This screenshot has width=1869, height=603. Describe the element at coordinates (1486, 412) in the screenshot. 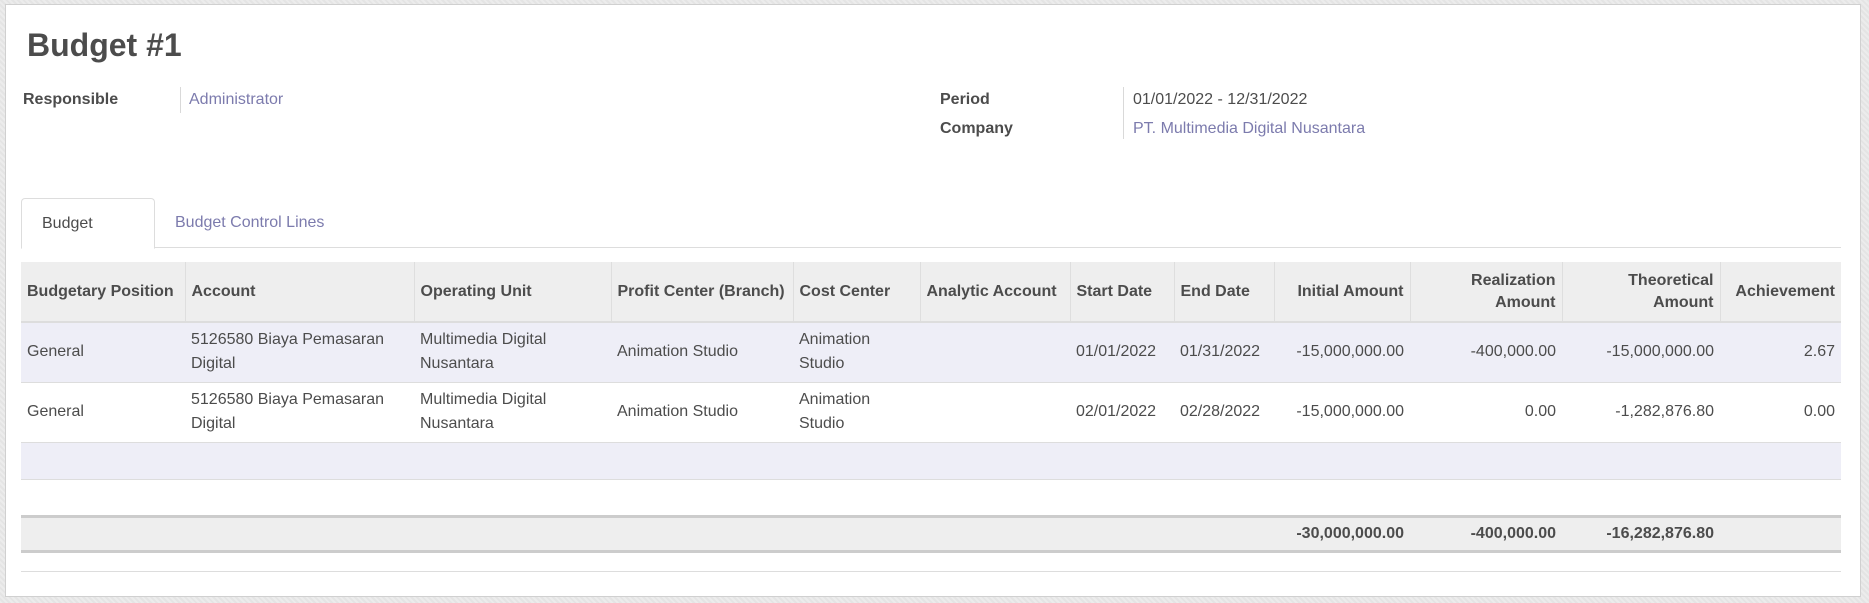

I see `cell-realization-amount: 0.00` at that location.